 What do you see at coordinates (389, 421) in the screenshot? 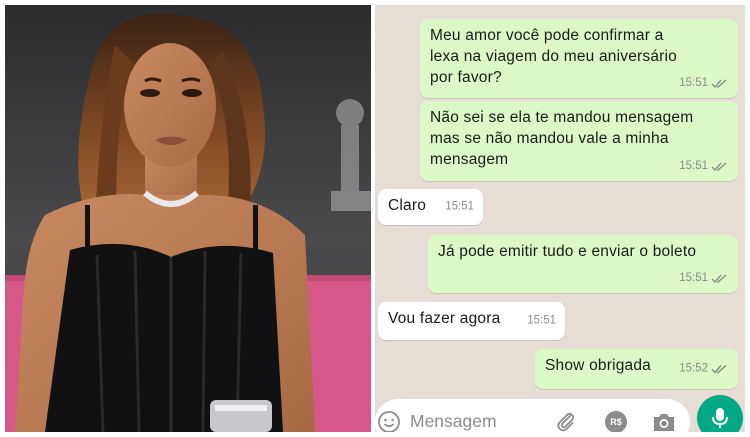
I see `emoji-icon` at bounding box center [389, 421].